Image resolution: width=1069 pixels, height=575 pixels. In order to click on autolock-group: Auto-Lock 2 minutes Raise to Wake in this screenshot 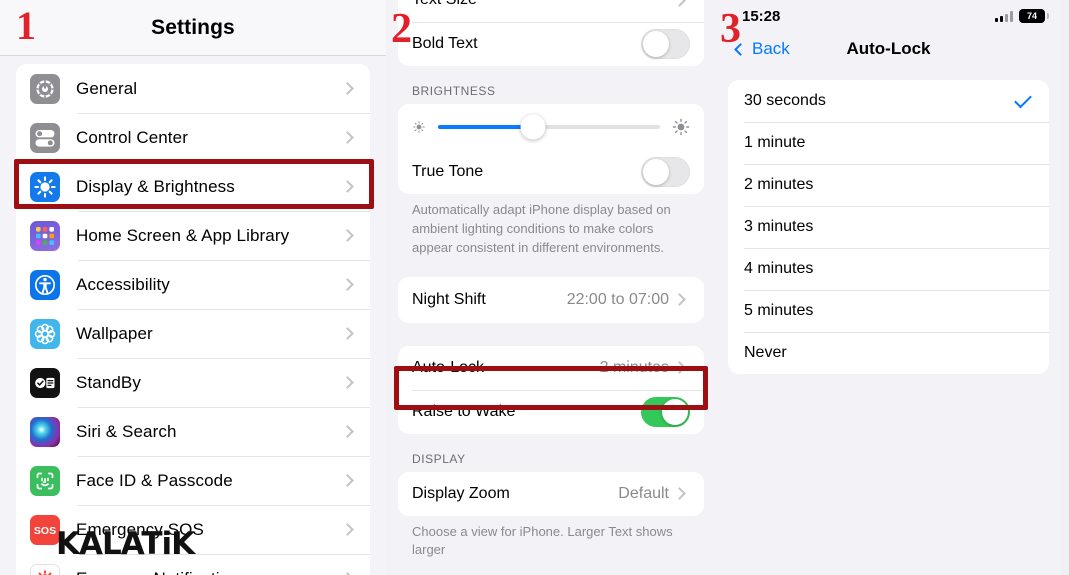, I will do `click(551, 389)`.